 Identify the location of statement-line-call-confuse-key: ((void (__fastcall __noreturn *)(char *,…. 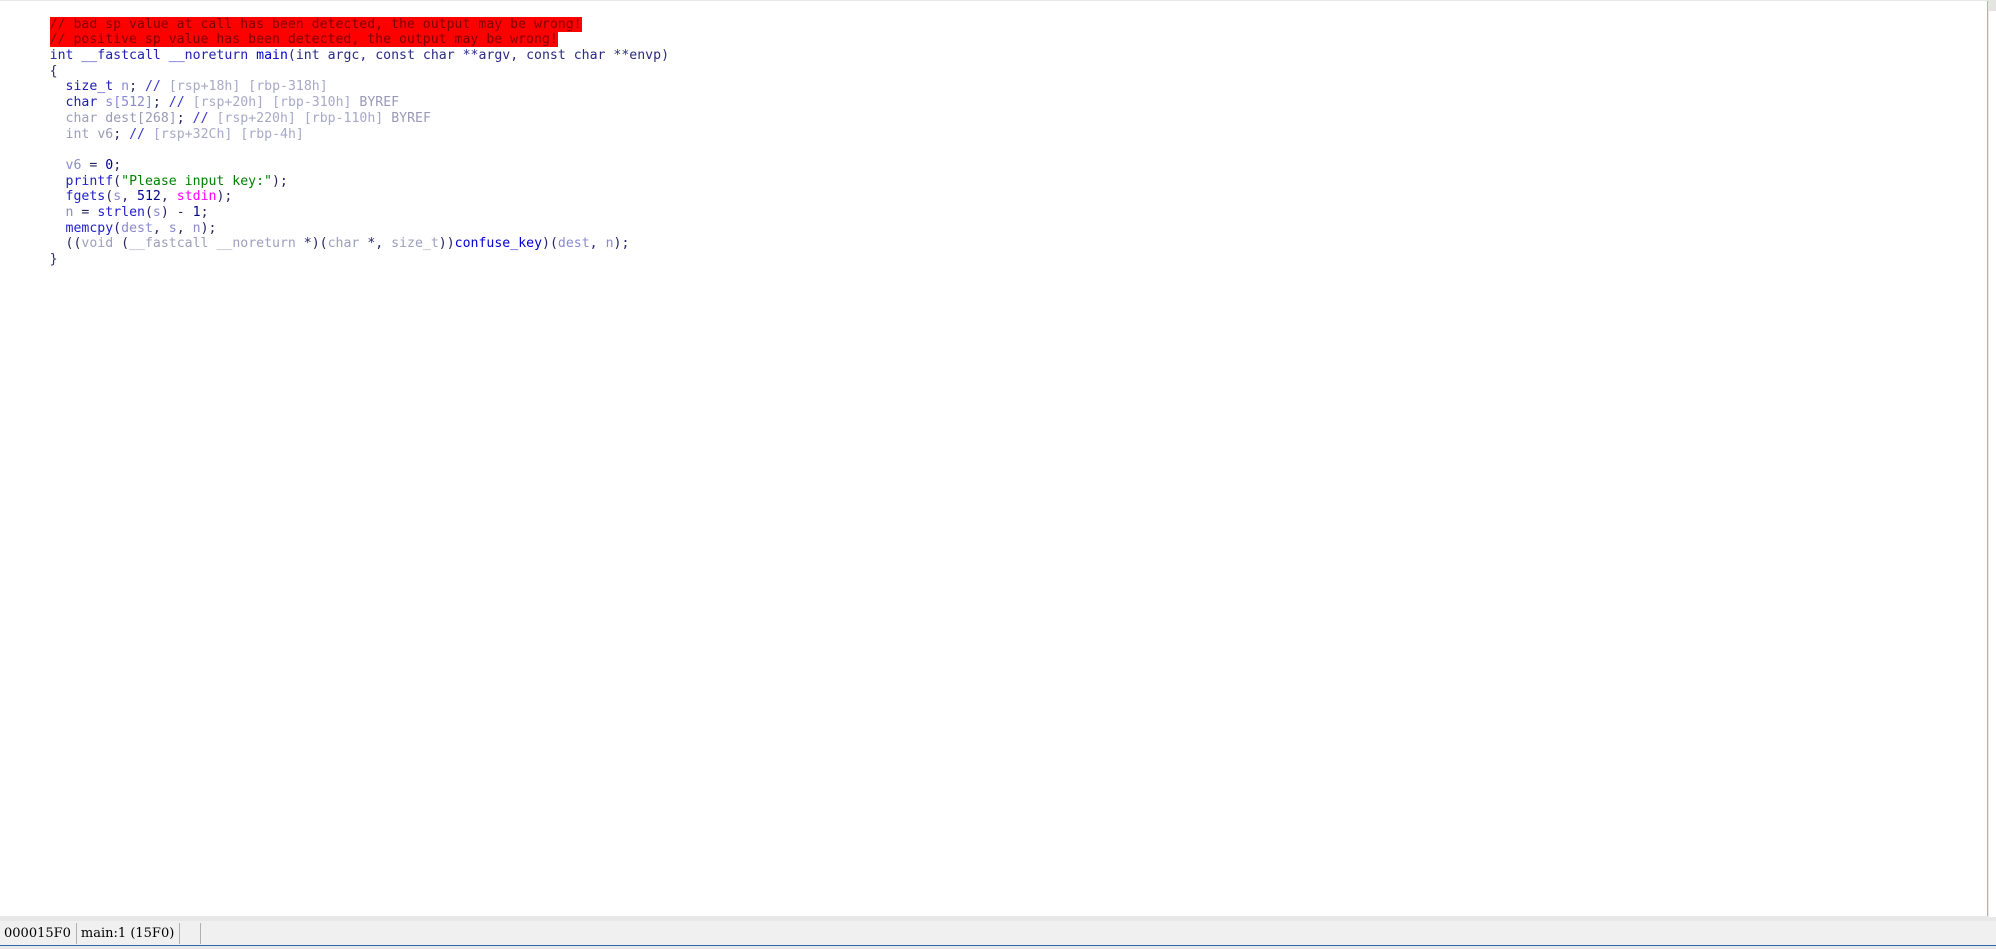
(993, 236).